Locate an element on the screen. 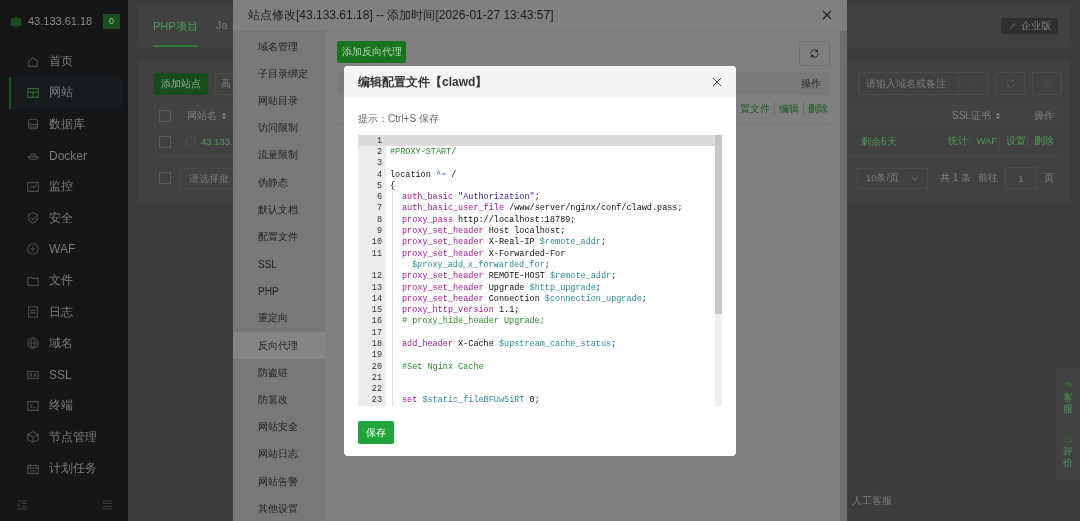 The width and height of the screenshot is (1080, 521). nav-item: 计划任务 is located at coordinates (61, 468).